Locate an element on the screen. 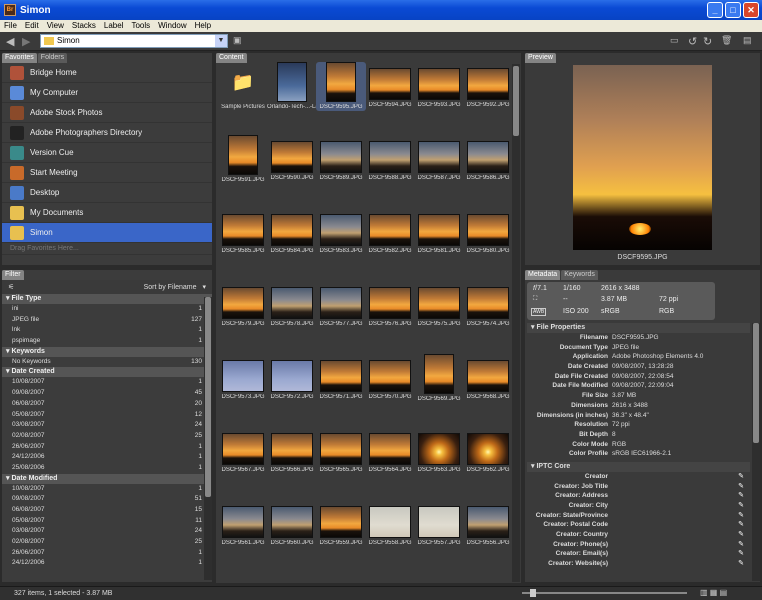  filter-row: pspimage 1 is located at coordinates (107, 341).